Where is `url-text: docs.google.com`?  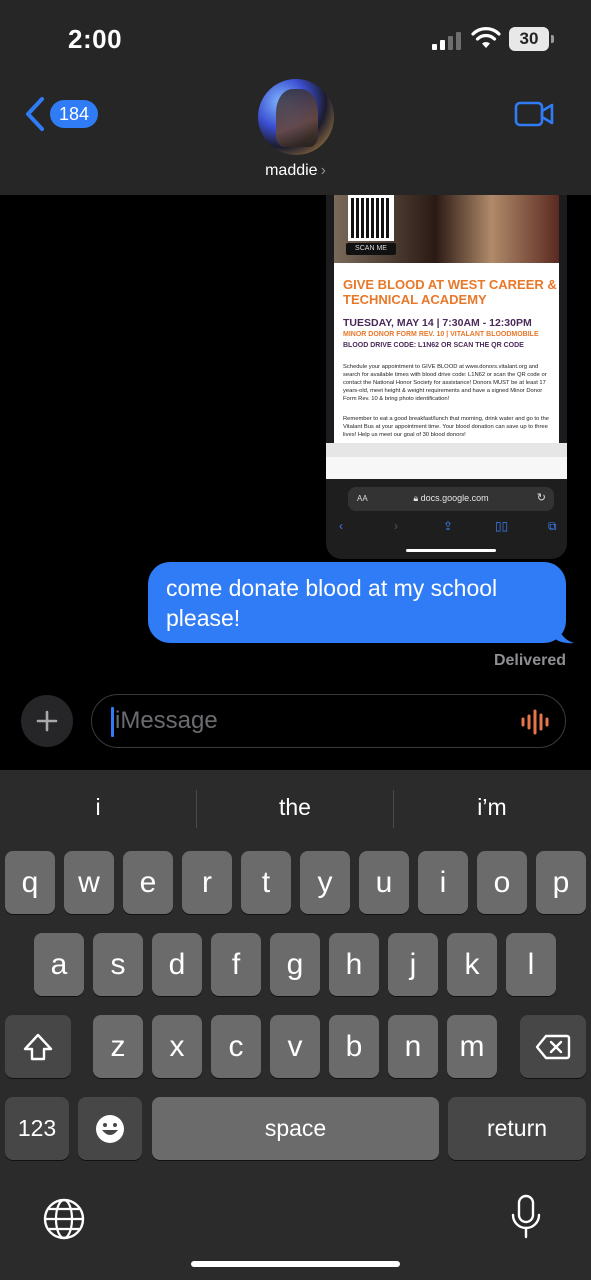 url-text: docs.google.com is located at coordinates (454, 498).